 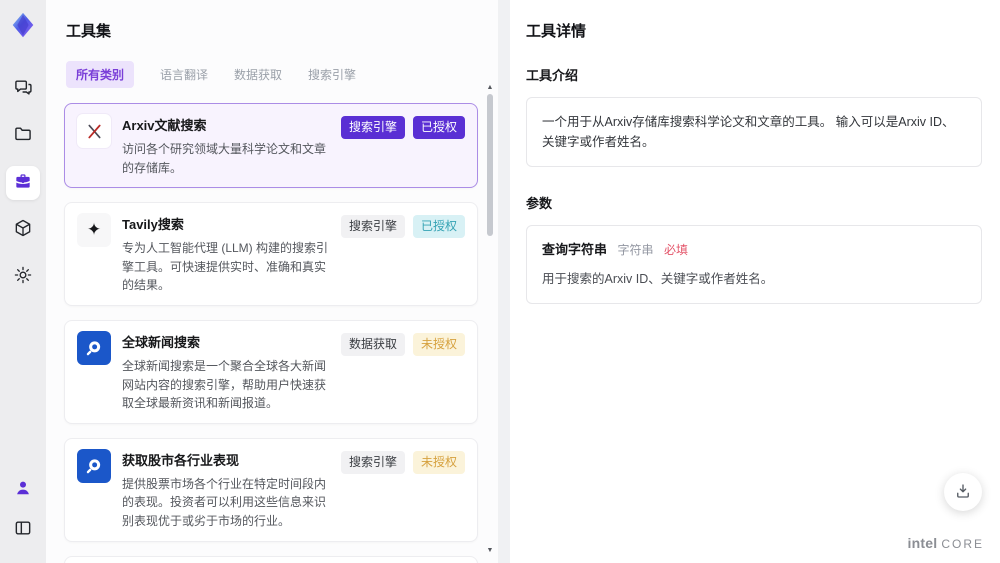 What do you see at coordinates (89, 31) in the screenshot?
I see `page-title: 工具集` at bounding box center [89, 31].